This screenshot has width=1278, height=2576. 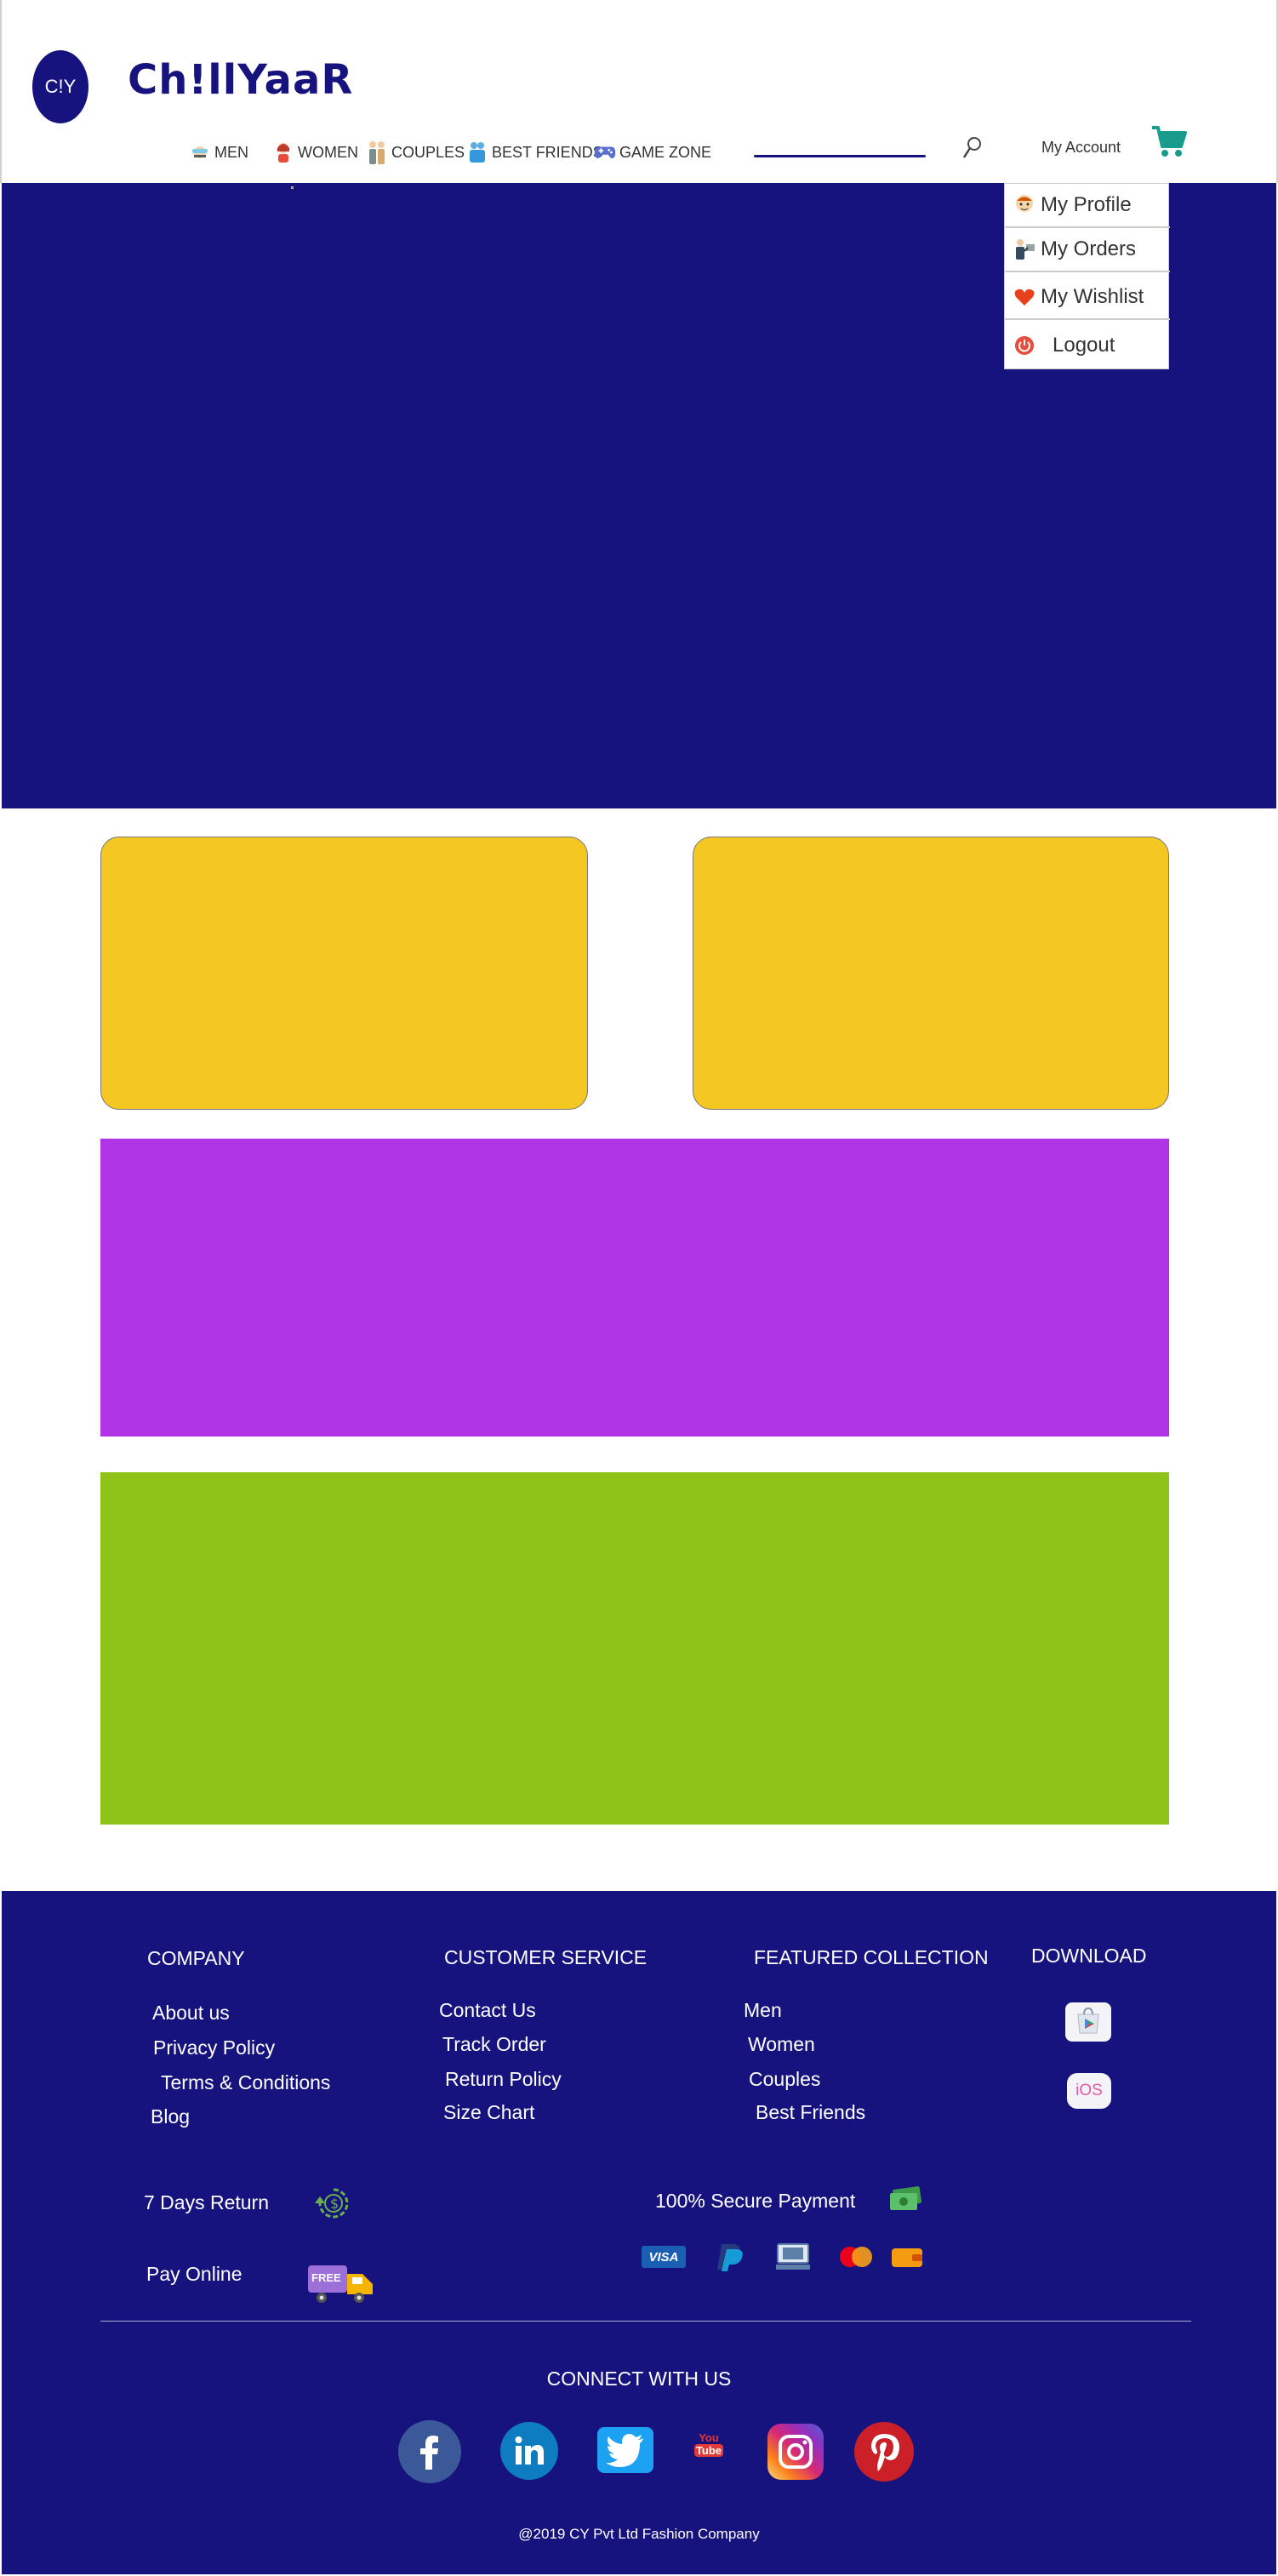 What do you see at coordinates (283, 152) in the screenshot?
I see `woman-icon` at bounding box center [283, 152].